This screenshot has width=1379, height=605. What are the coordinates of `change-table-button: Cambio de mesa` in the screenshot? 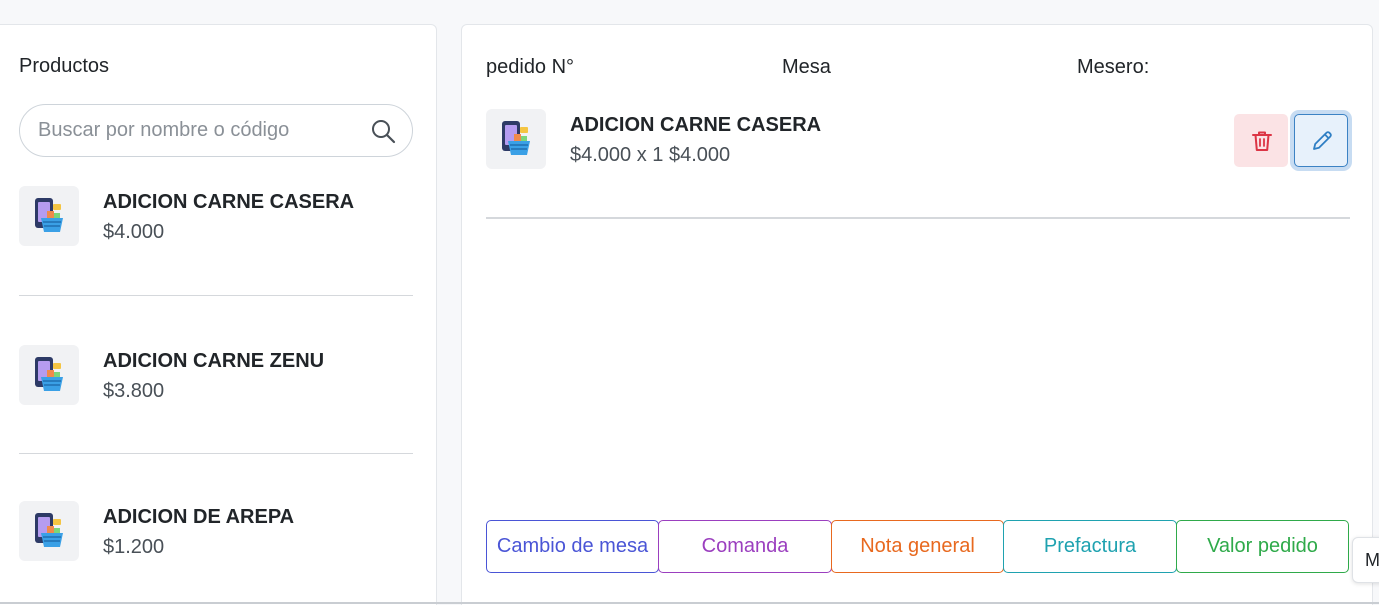 It's located at (572, 546).